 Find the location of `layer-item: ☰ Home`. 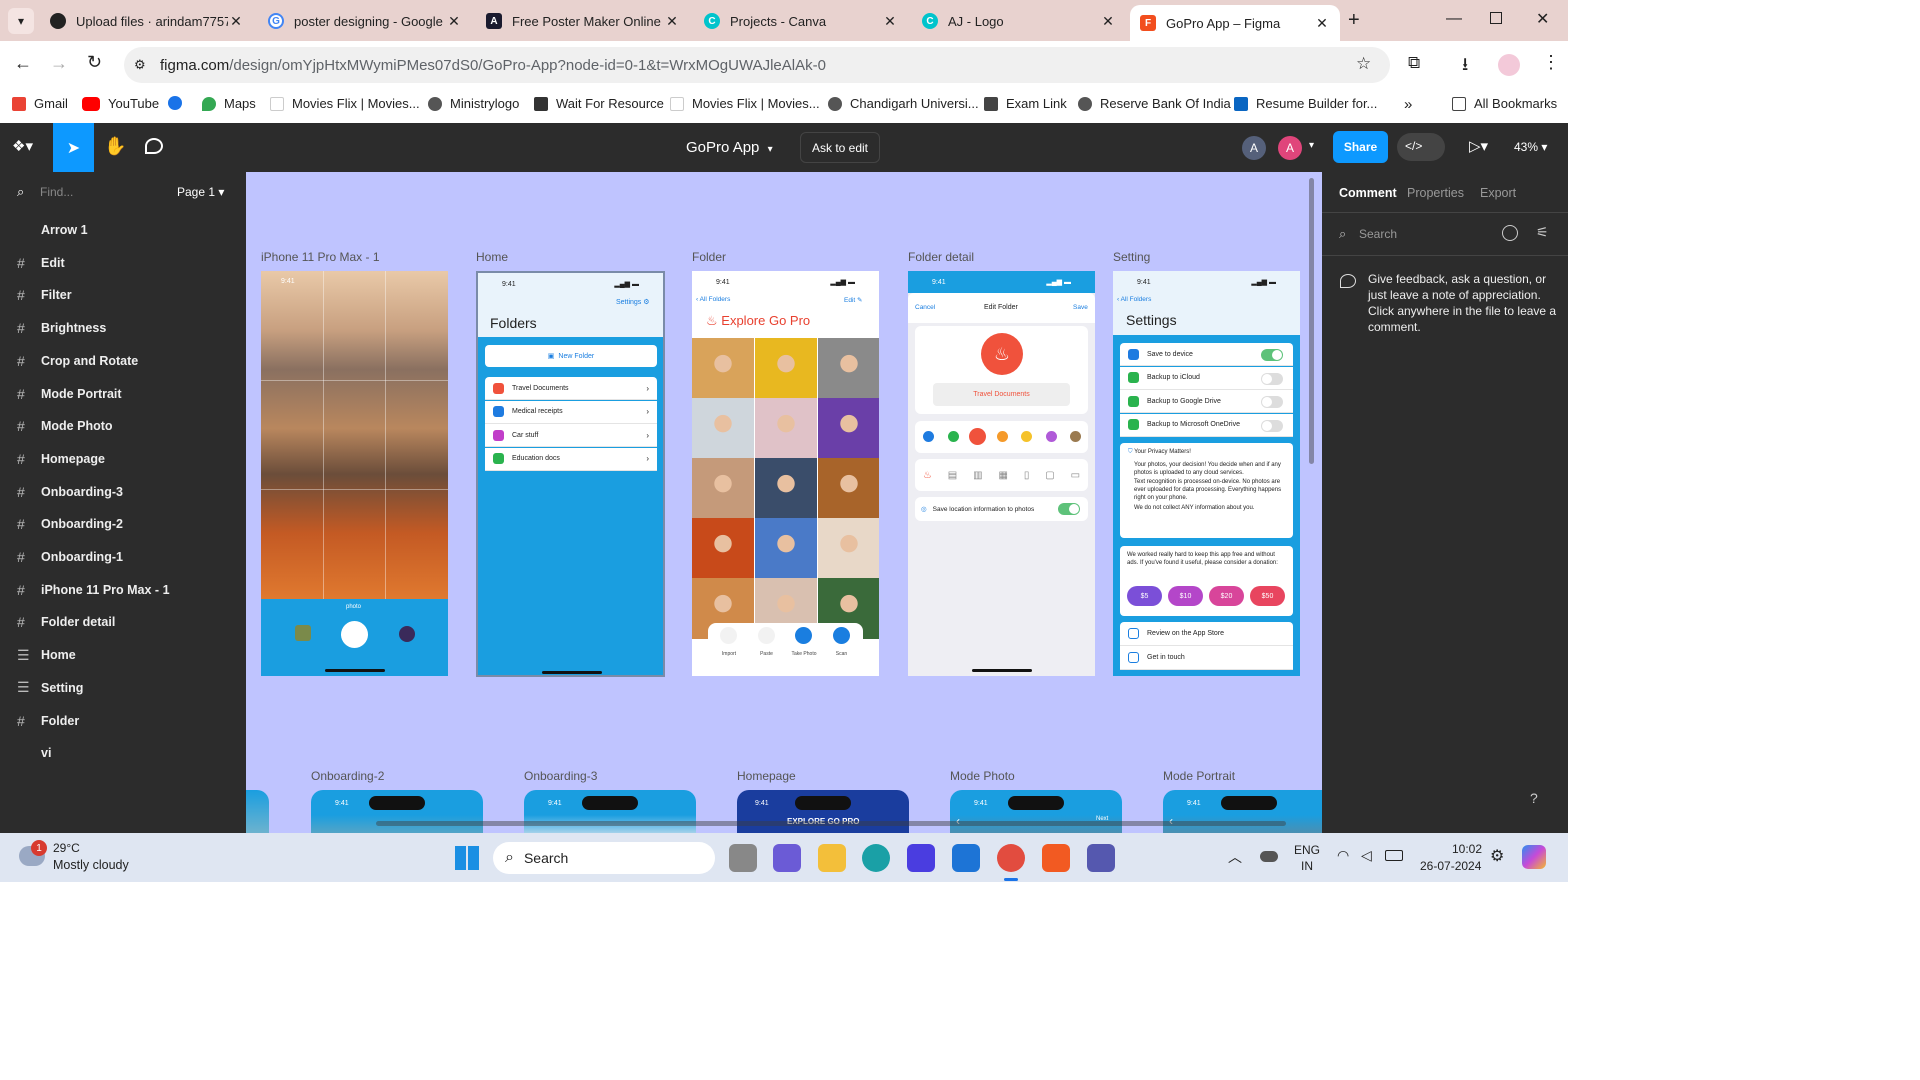

layer-item: ☰ Home is located at coordinates (123, 655).